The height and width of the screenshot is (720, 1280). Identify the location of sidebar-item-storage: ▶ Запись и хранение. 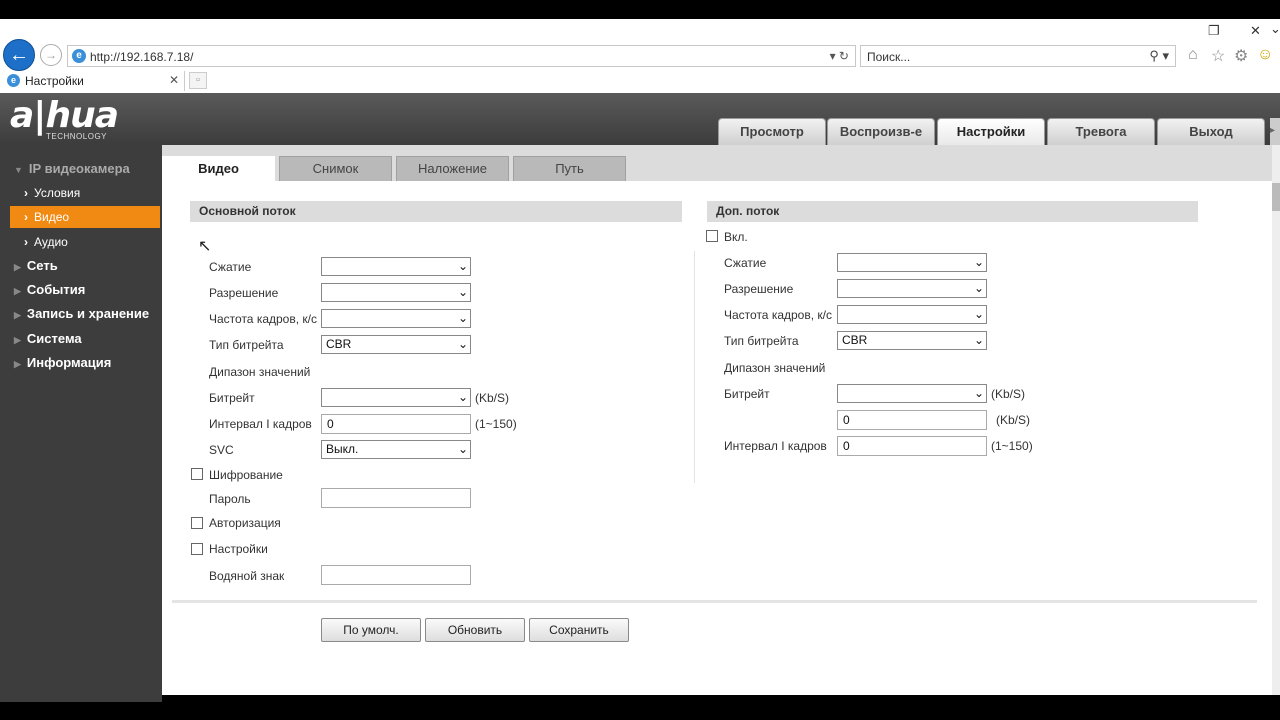
(81, 313).